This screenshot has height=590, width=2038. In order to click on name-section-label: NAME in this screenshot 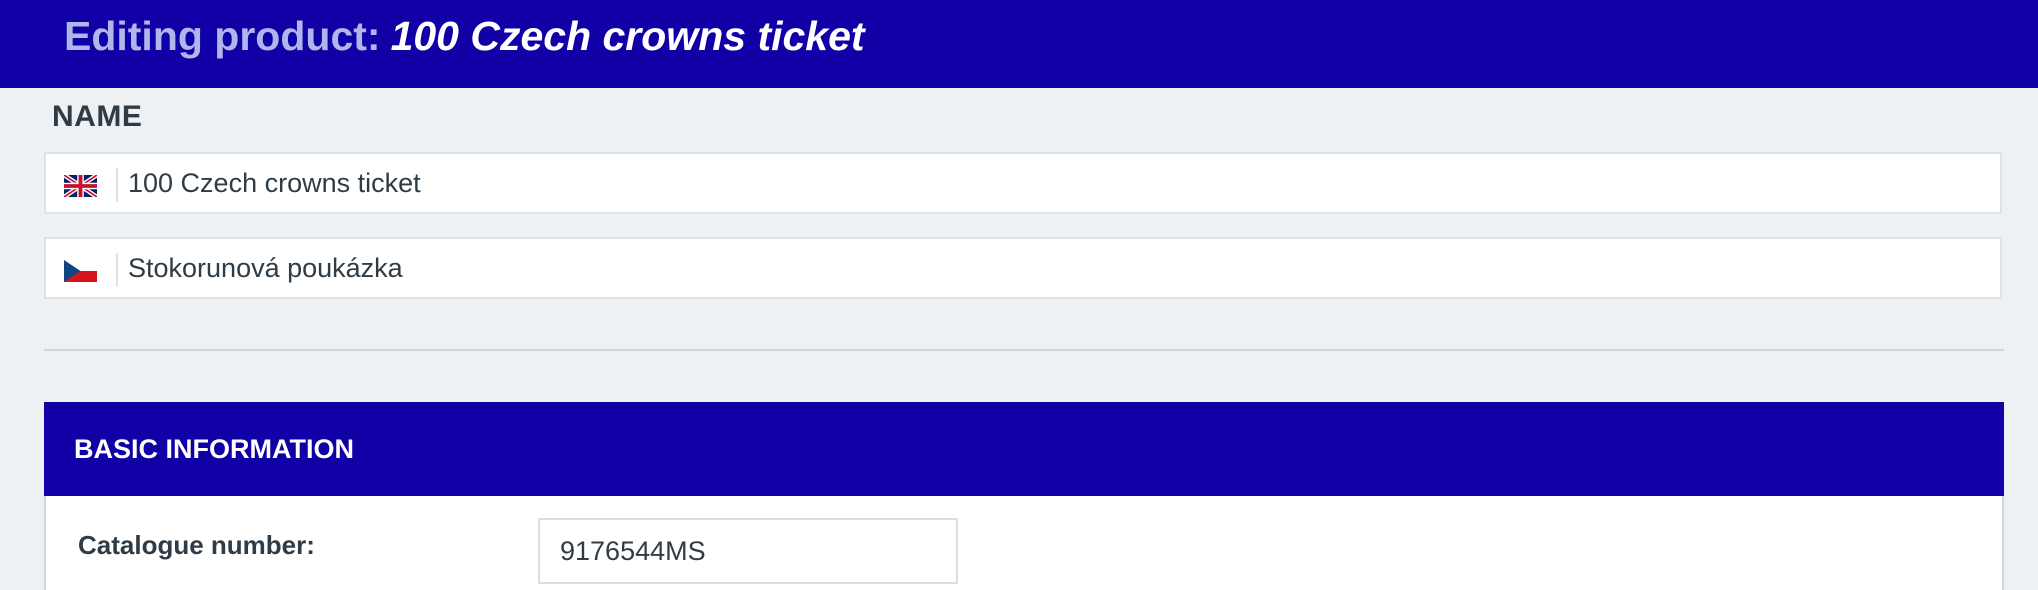, I will do `click(97, 116)`.